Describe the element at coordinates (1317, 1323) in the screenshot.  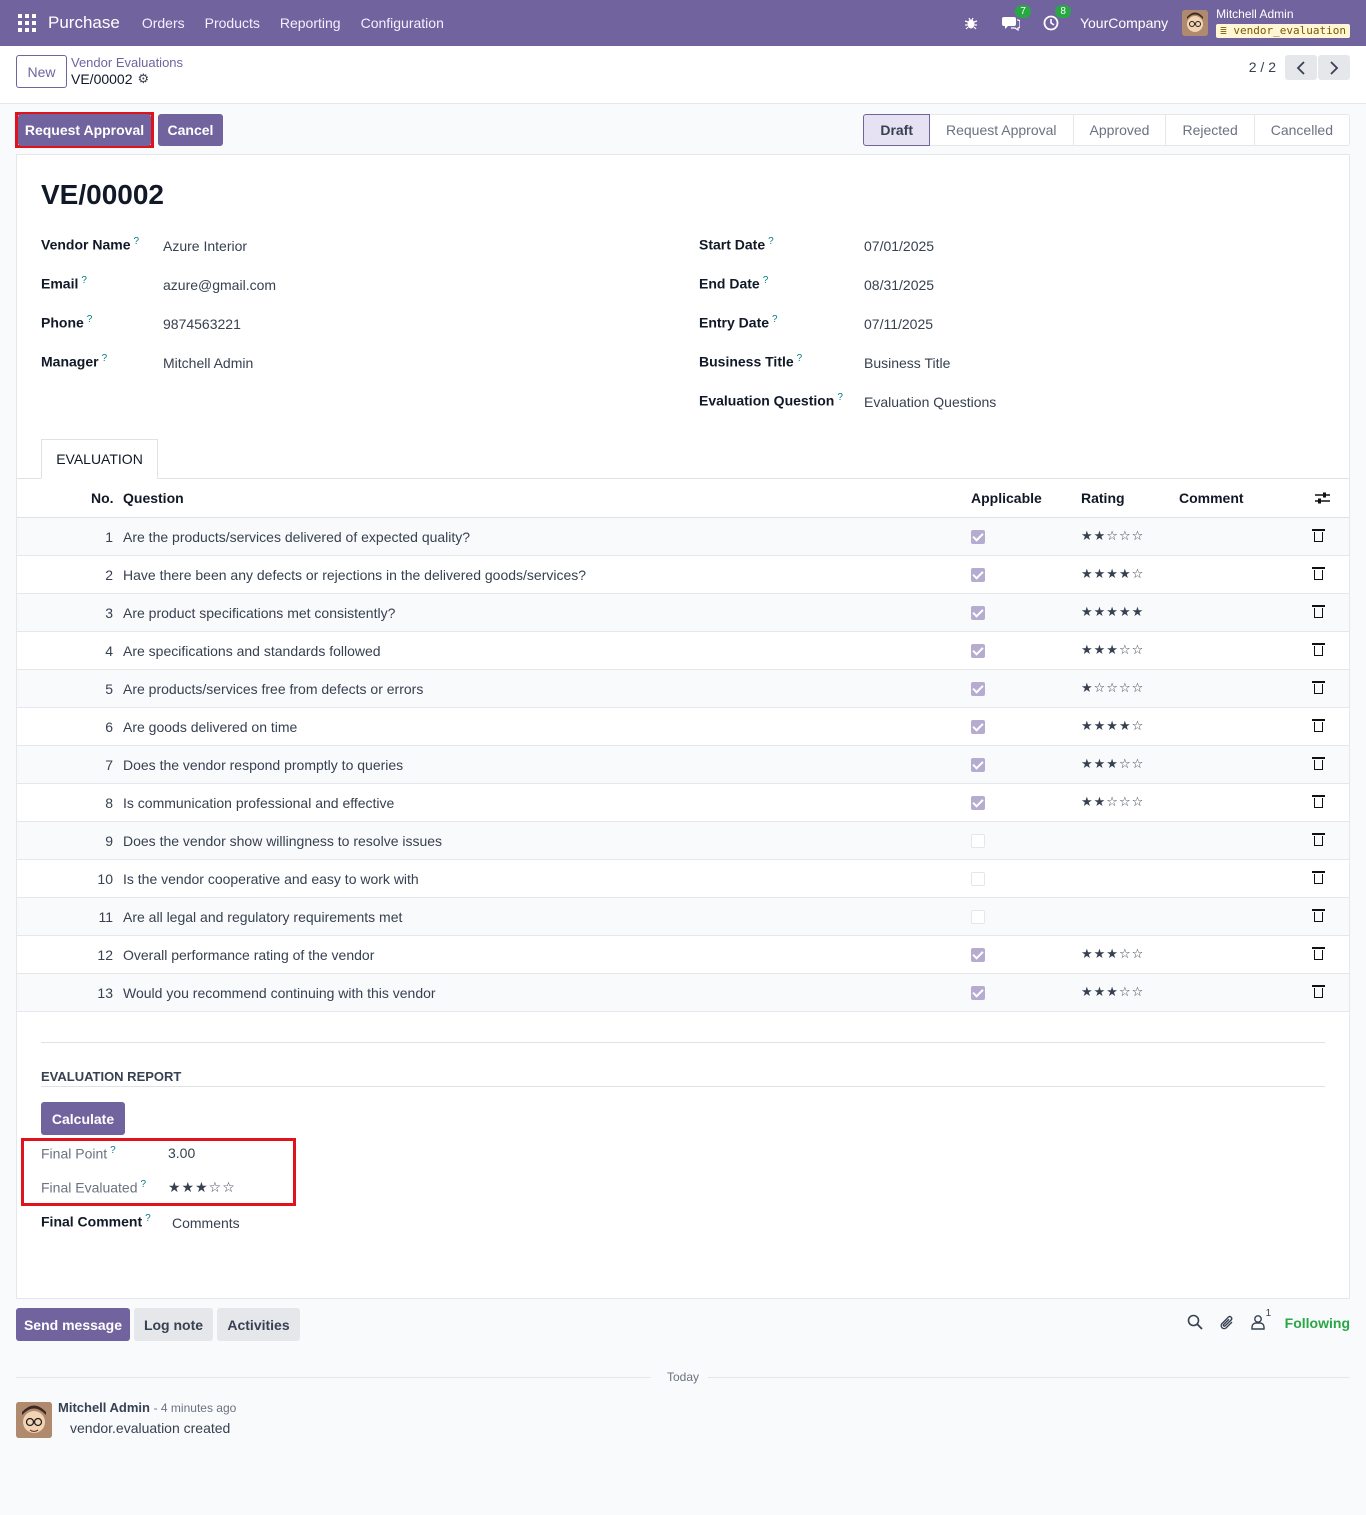
I see `following-button: Following` at that location.